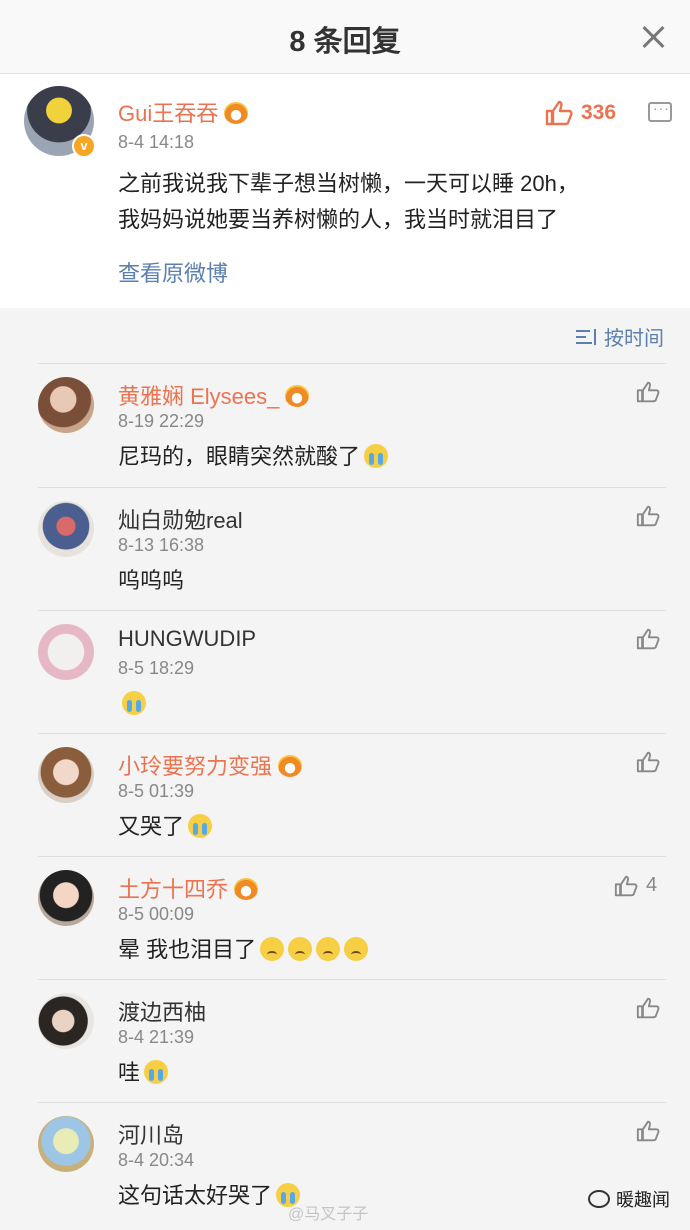 The width and height of the screenshot is (690, 1230). I want to click on brand-logo: 暖趣闻, so click(629, 1199).